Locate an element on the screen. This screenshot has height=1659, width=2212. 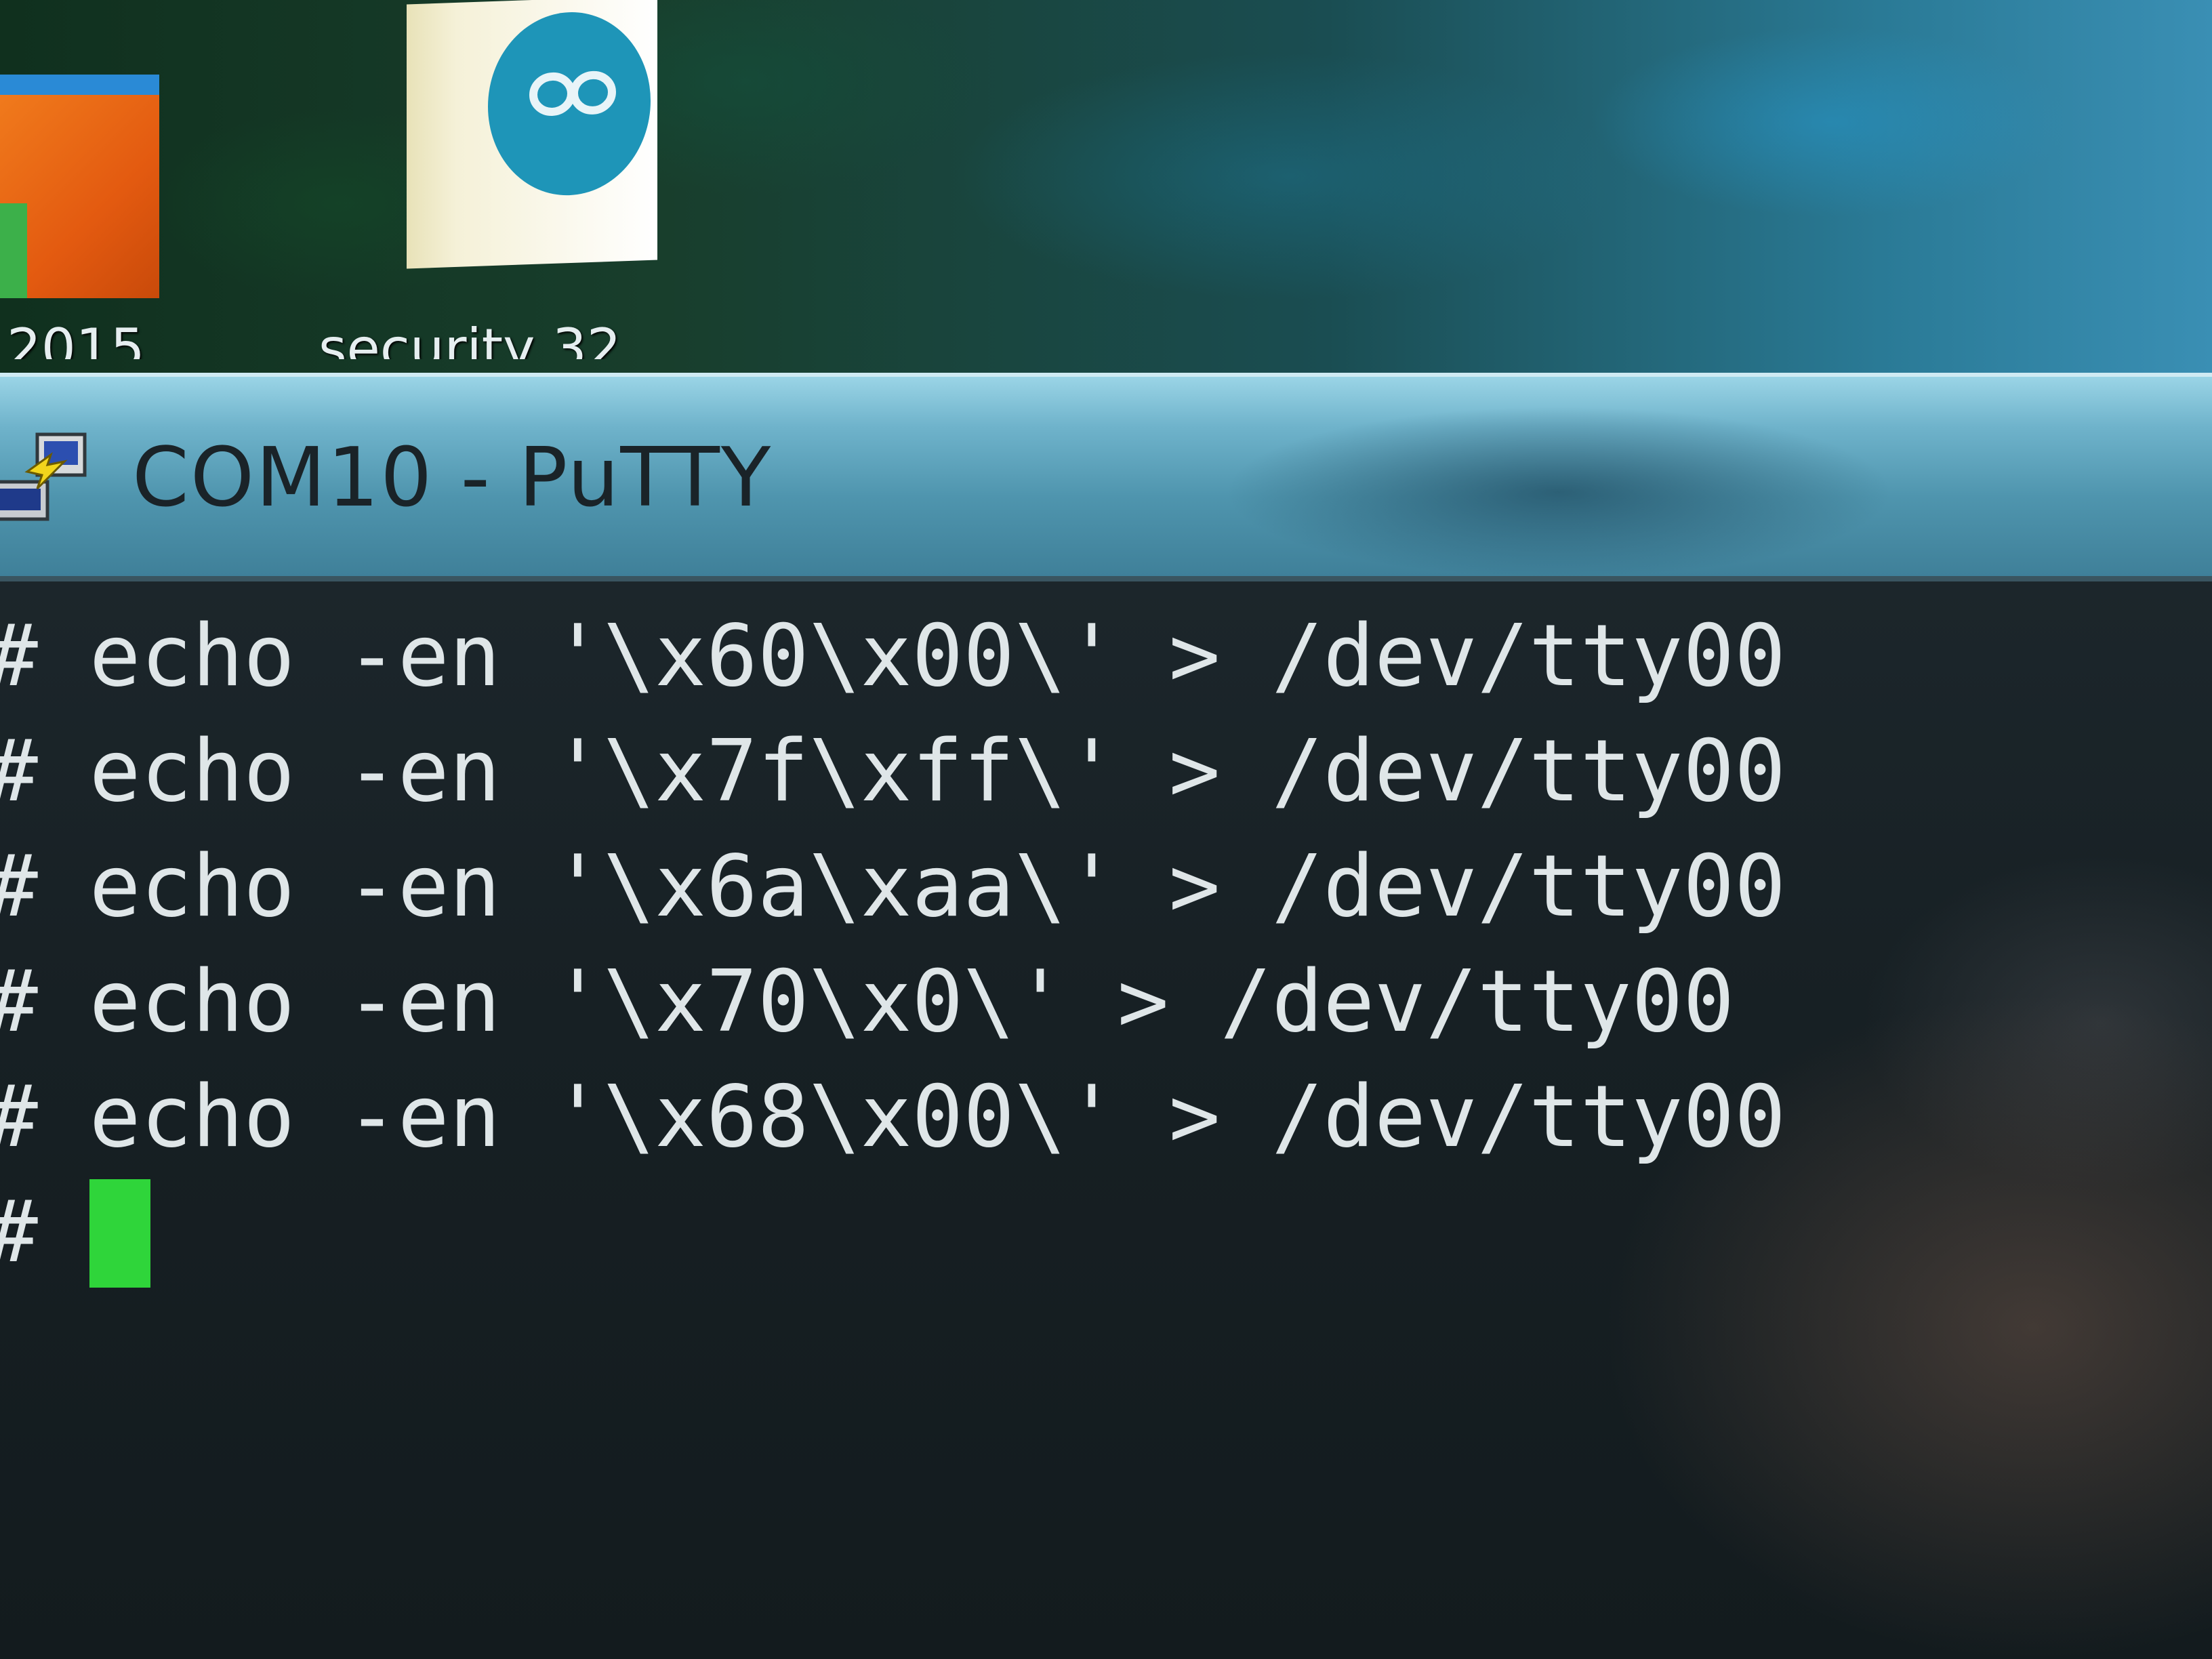
terminal-line: # echo -en '\x7f\xff\' > /dev/tty00 is located at coordinates (1106, 771).